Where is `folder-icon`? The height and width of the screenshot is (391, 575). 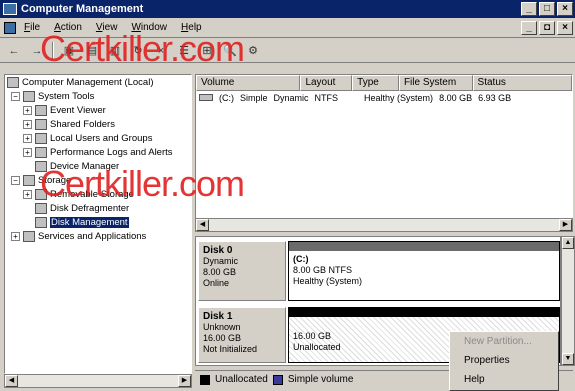 folder-icon is located at coordinates (41, 124).